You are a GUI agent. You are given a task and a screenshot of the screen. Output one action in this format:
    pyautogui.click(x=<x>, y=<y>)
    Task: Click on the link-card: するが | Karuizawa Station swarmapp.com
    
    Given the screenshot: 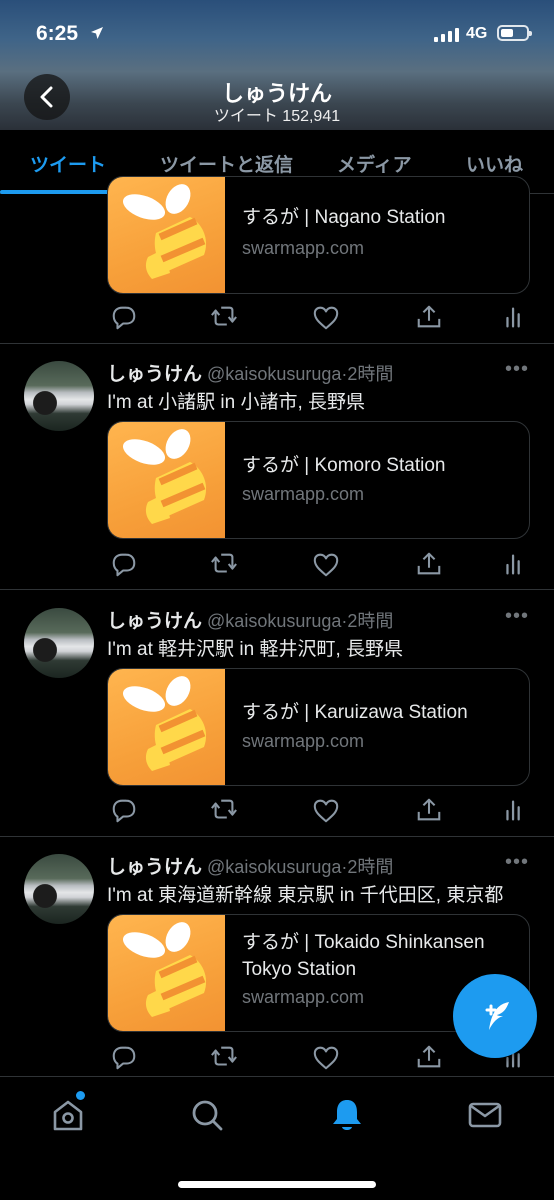 What is the action you would take?
    pyautogui.click(x=318, y=727)
    